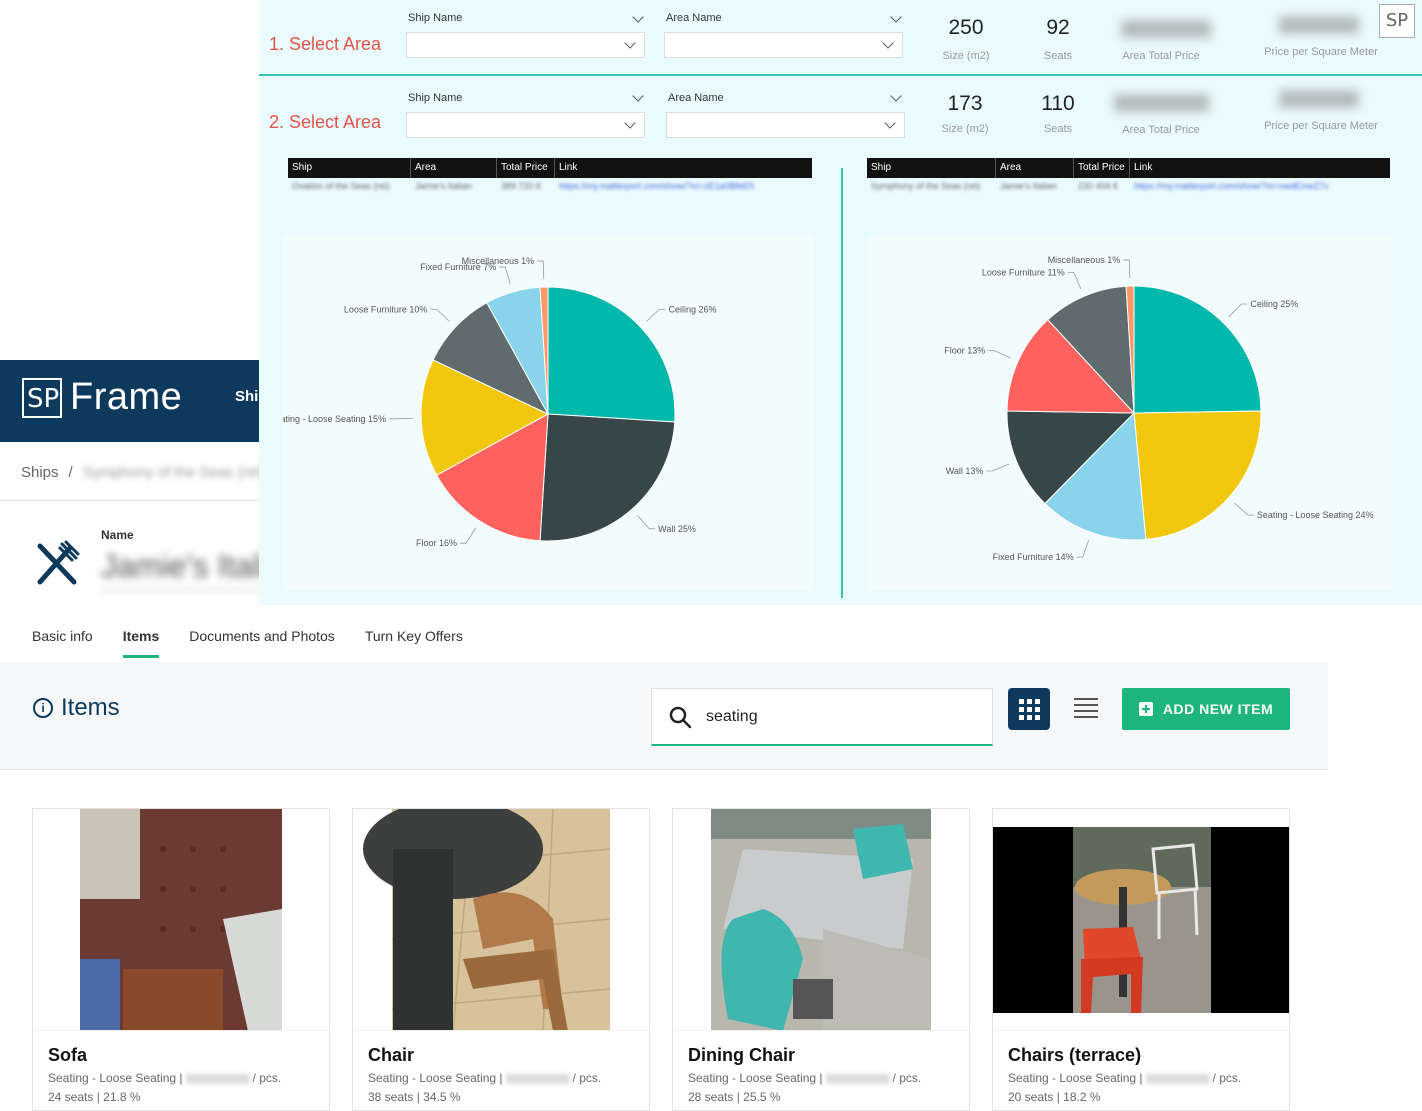 The width and height of the screenshot is (1422, 1111). I want to click on name-label: Name, so click(117, 535).